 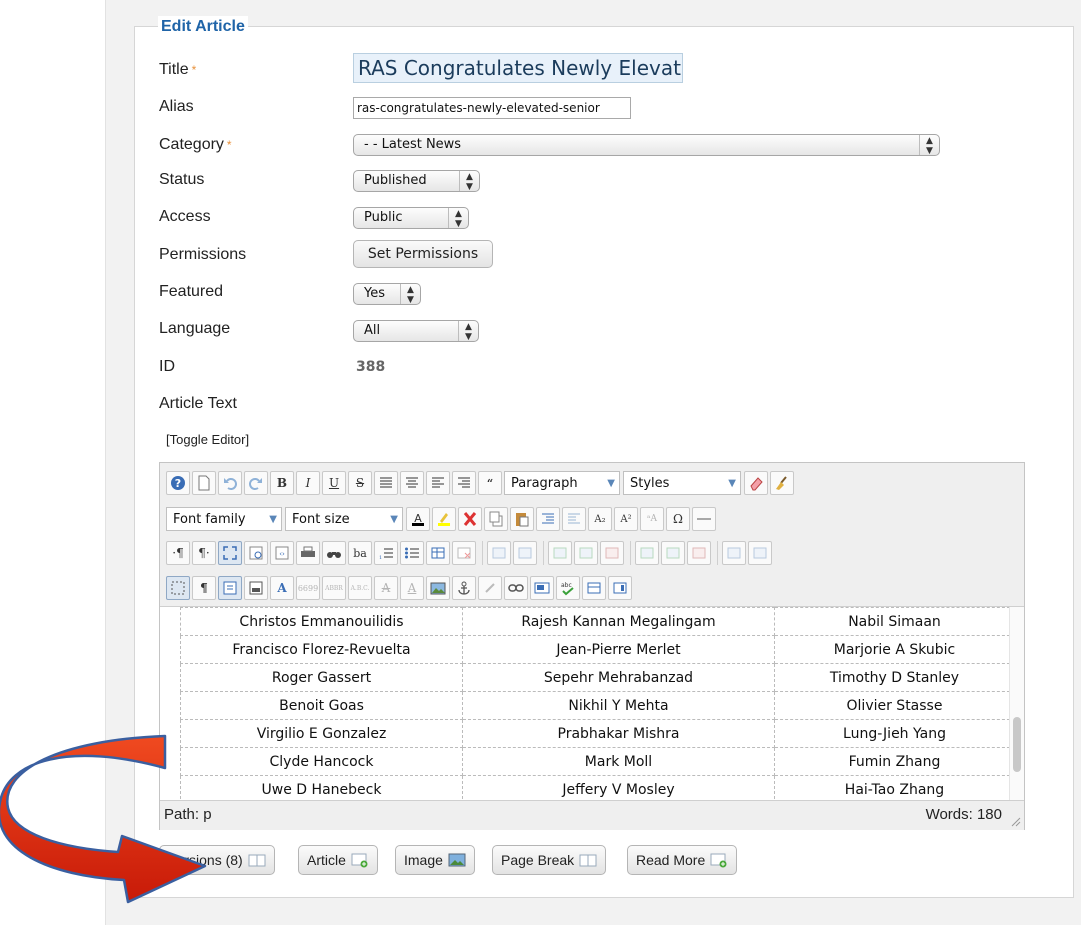 What do you see at coordinates (412, 588) in the screenshot?
I see `insert-text-icon: A` at bounding box center [412, 588].